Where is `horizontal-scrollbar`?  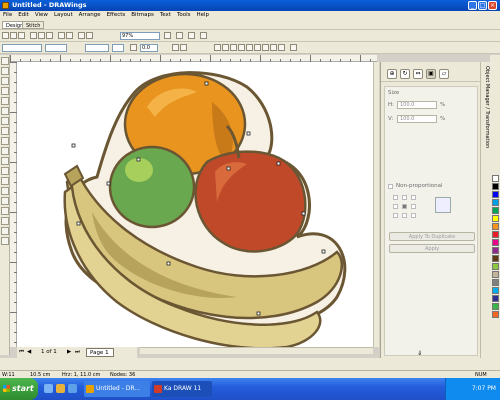
horizontal-scrollbar is located at coordinates (256, 350).